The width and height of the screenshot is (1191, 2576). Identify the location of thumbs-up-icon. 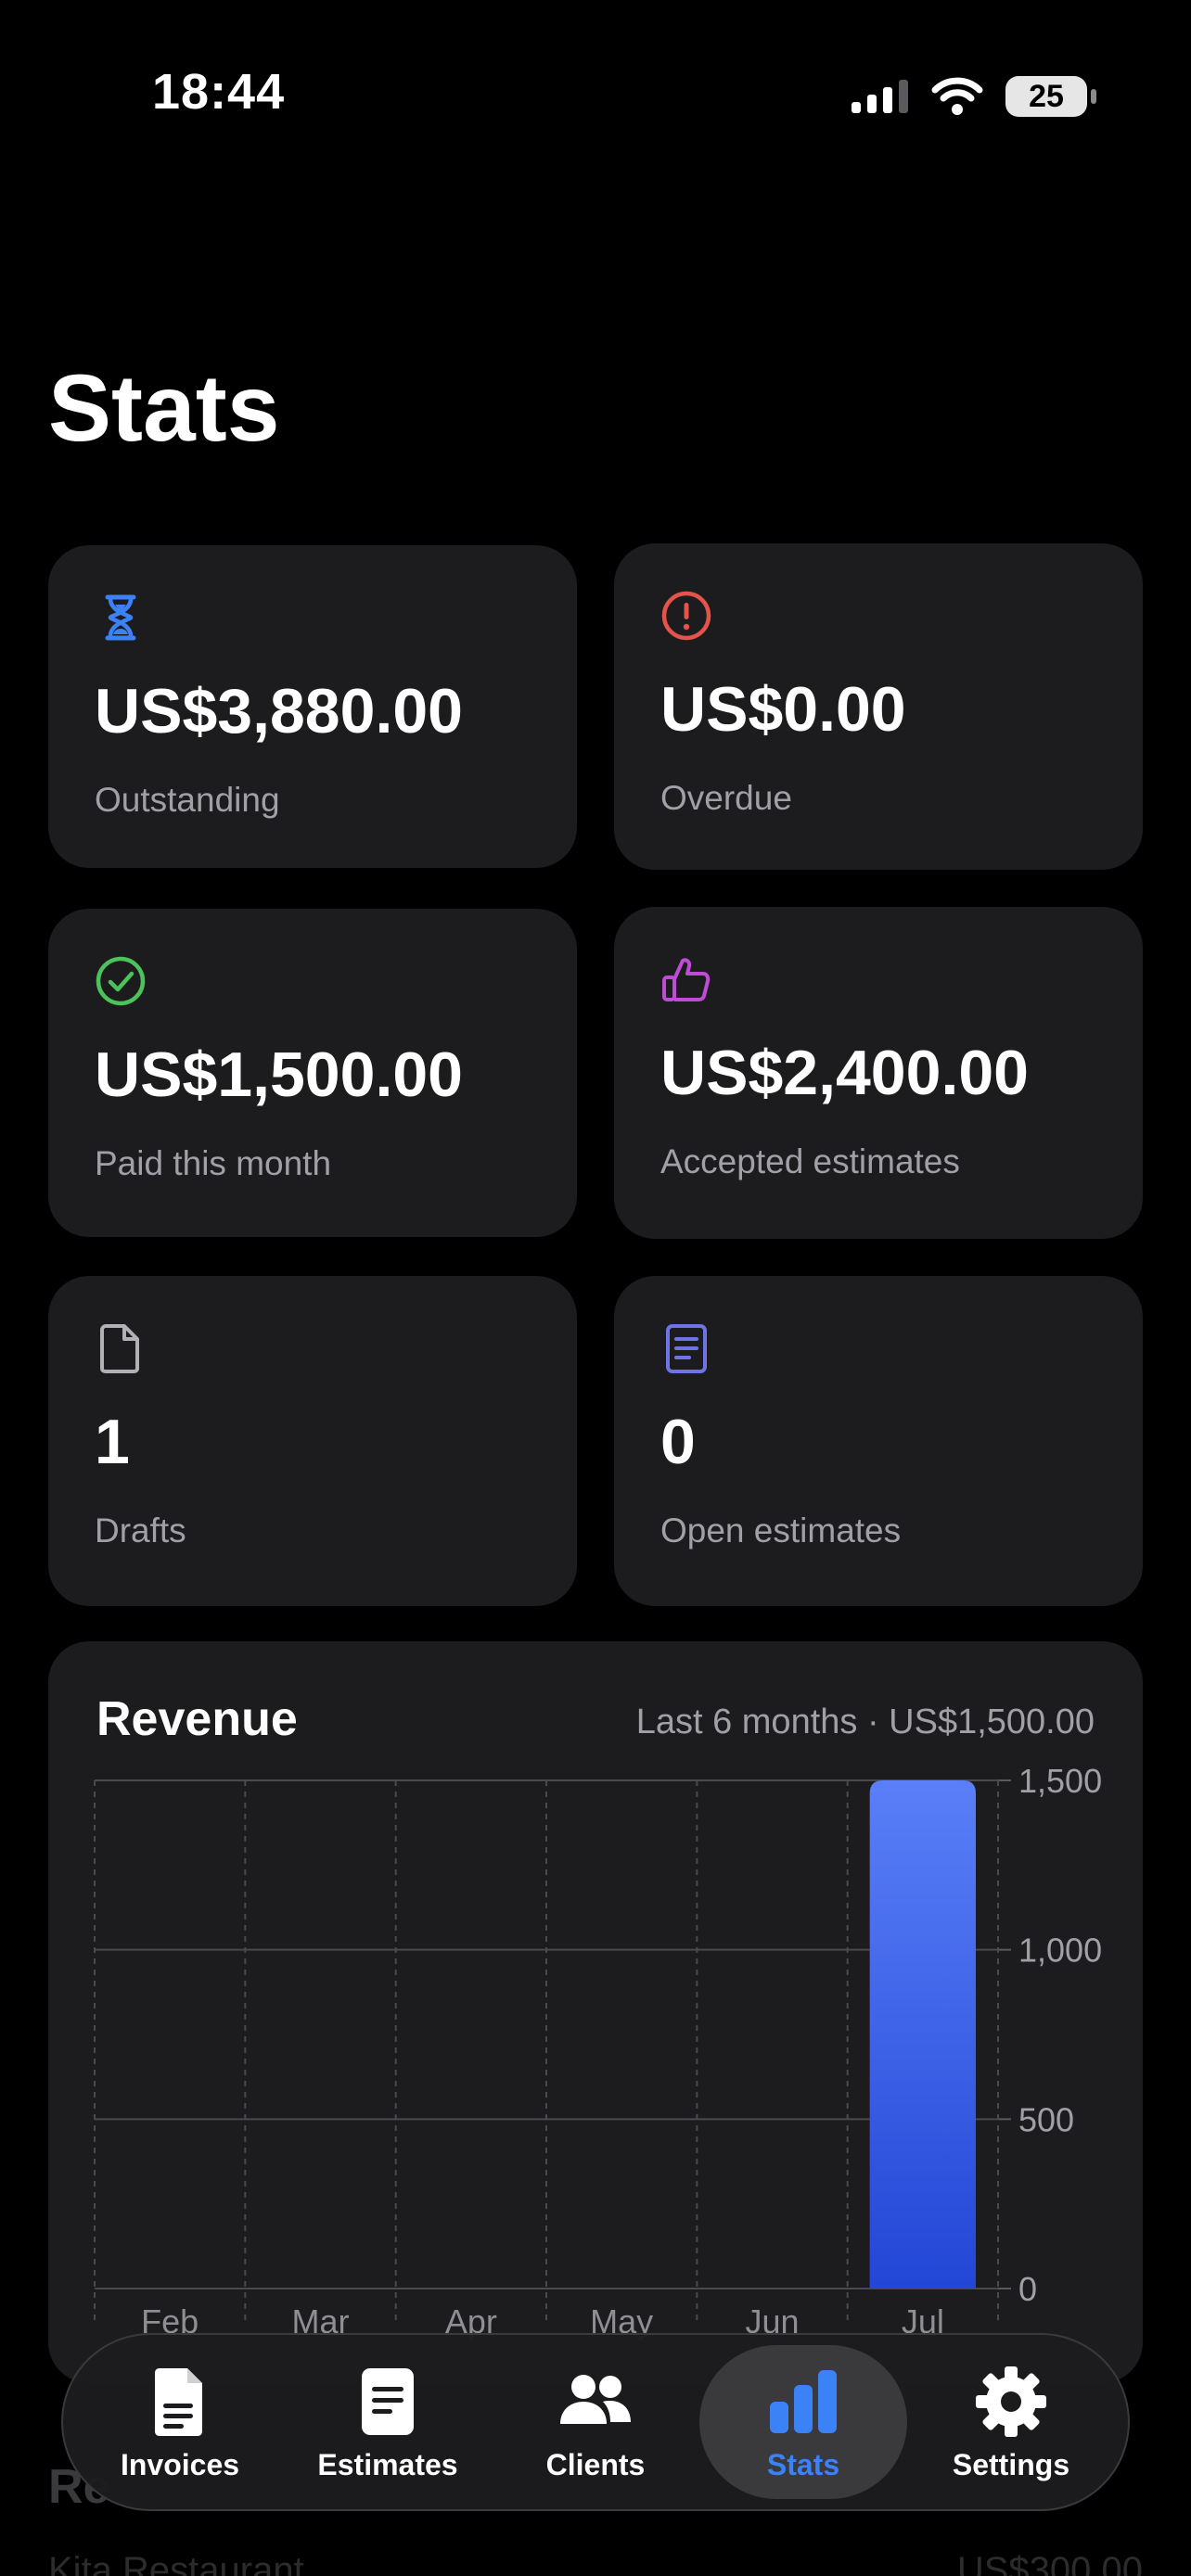
(686, 979).